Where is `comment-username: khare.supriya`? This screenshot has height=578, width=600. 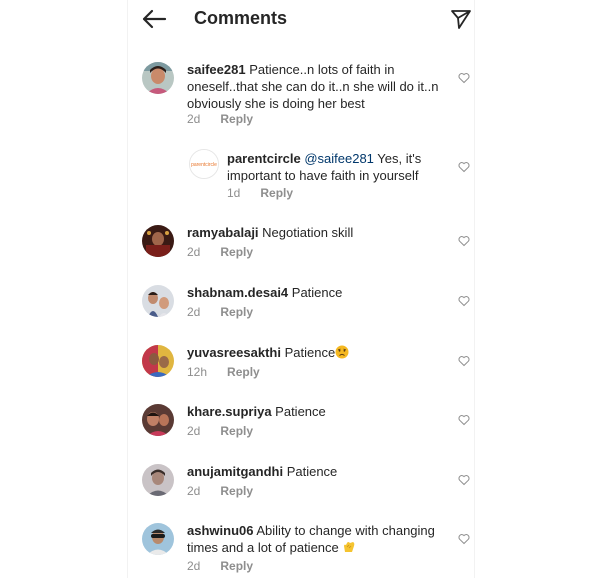 comment-username: khare.supriya is located at coordinates (229, 411).